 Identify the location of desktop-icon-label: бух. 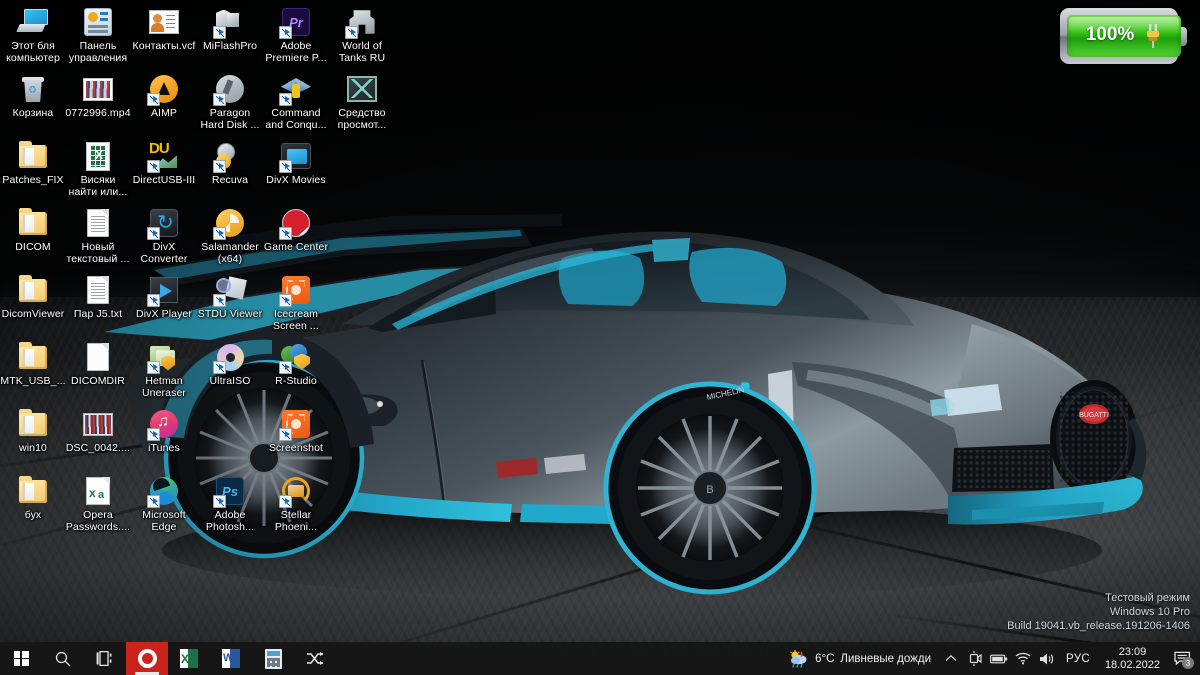
(33, 515).